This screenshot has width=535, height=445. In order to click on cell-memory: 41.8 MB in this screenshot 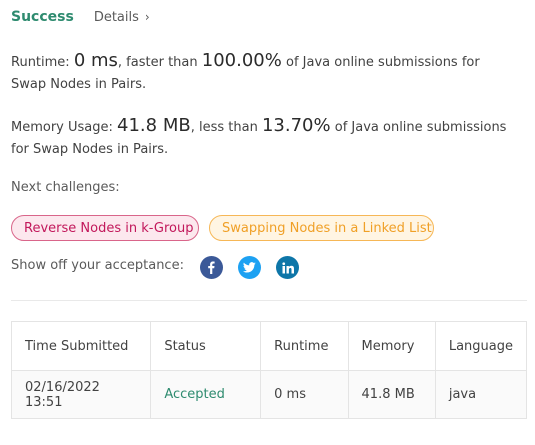, I will do `click(391, 394)`.